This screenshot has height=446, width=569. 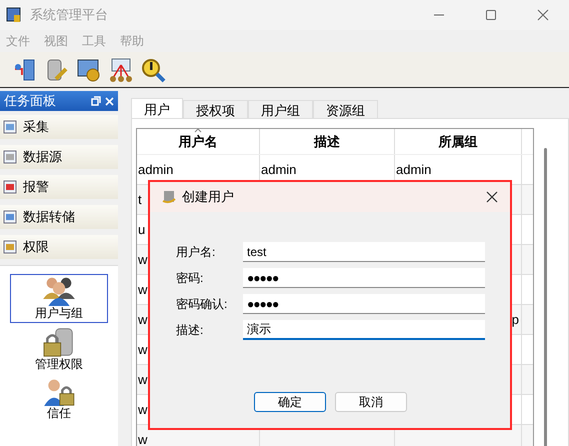 What do you see at coordinates (190, 330) in the screenshot?
I see `field-label: 描述:` at bounding box center [190, 330].